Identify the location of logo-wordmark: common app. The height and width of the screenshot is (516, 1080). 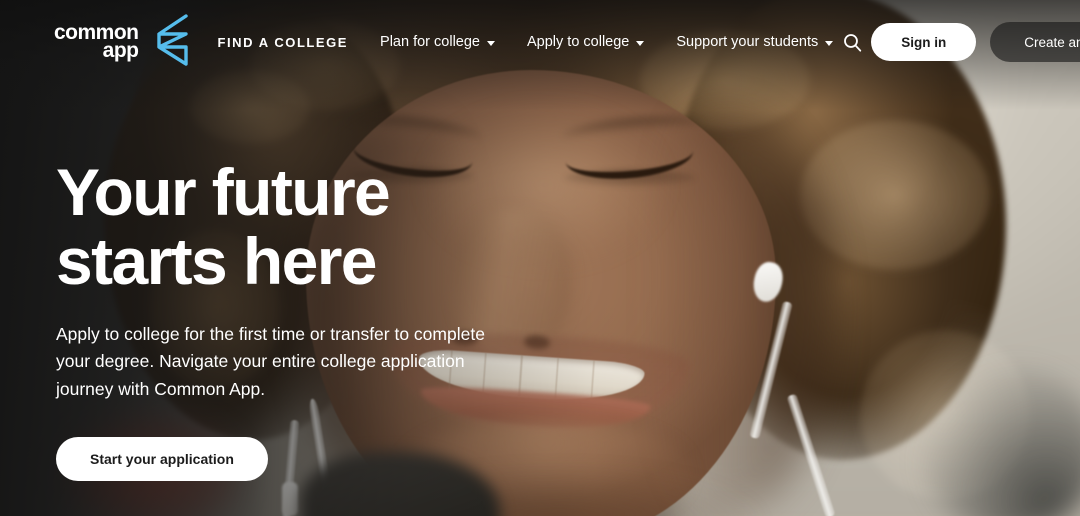
(96, 41).